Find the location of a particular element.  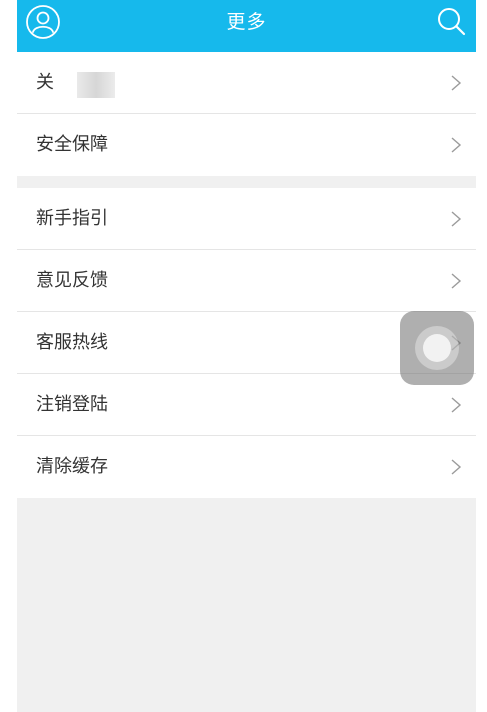

assistive-touch-button is located at coordinates (437, 348).